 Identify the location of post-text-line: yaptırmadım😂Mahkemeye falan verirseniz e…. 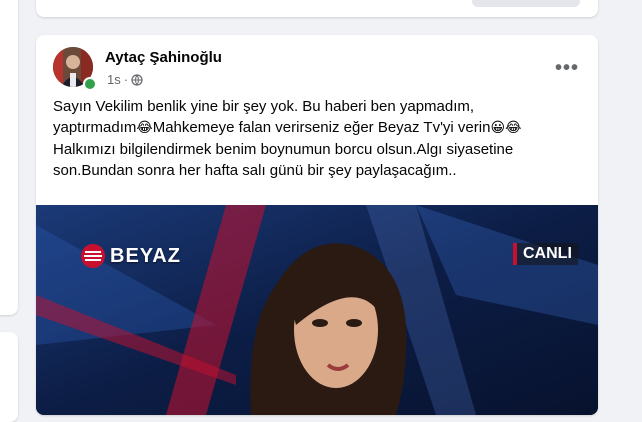
(287, 127).